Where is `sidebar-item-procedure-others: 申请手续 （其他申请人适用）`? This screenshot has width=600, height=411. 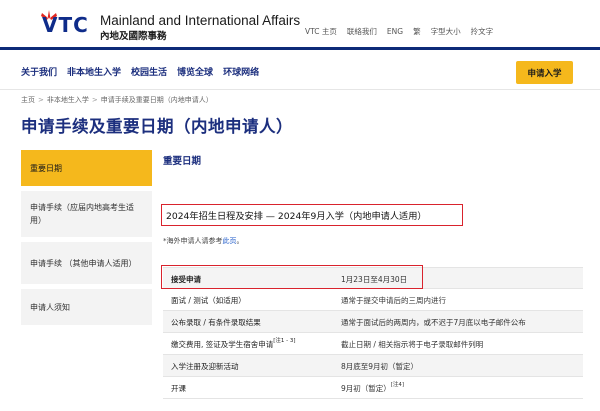
sidebar-item-procedure-others: 申请手续 （其他申请人适用） is located at coordinates (86, 263).